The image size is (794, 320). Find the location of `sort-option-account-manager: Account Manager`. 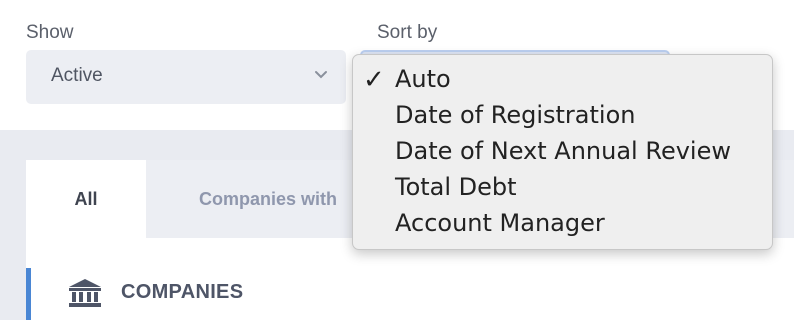

sort-option-account-manager: Account Manager is located at coordinates (500, 223).